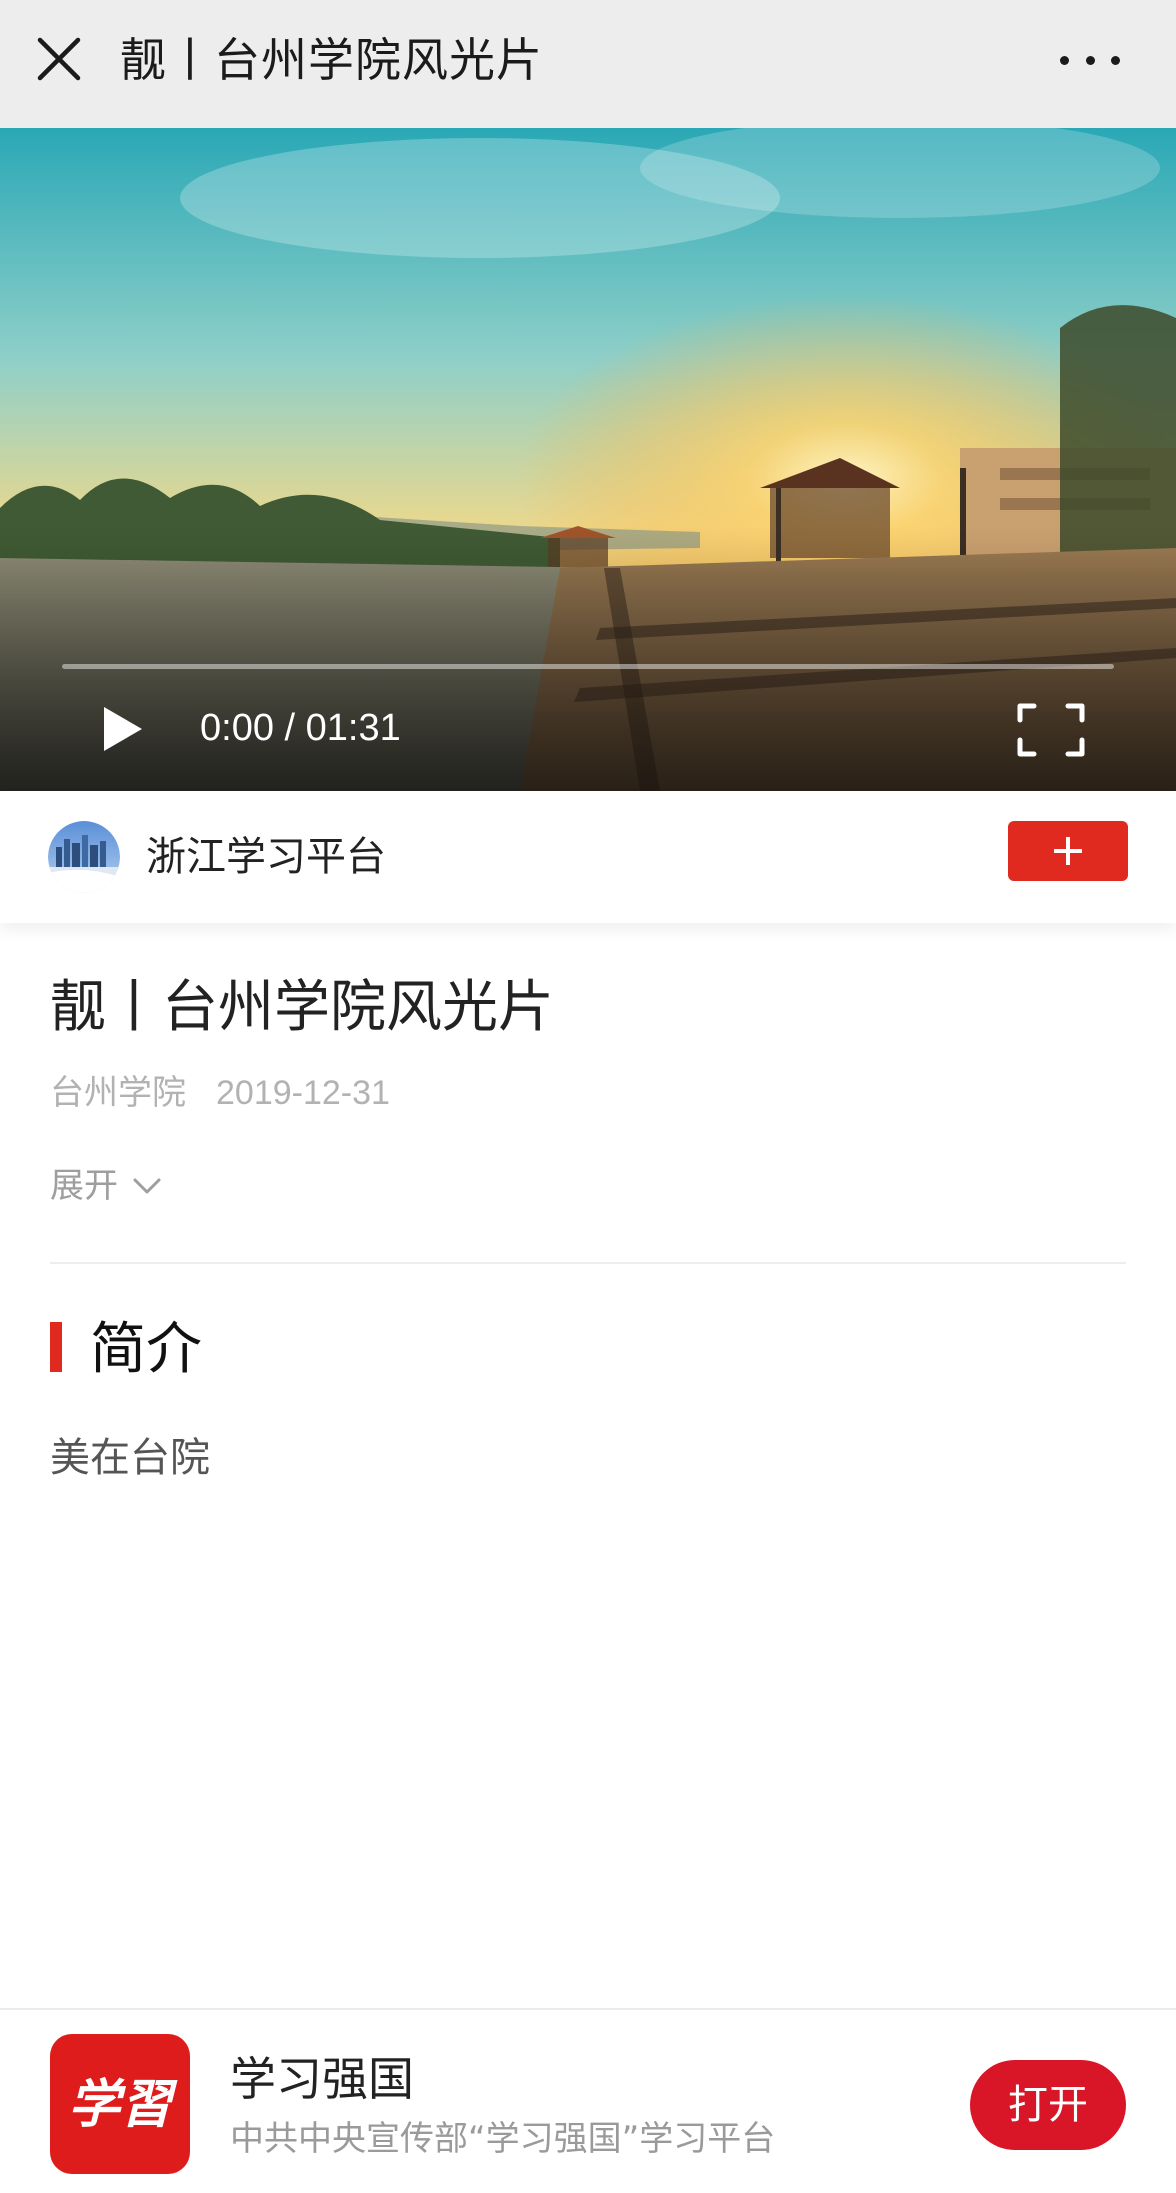 The width and height of the screenshot is (1176, 2193). I want to click on close-icon, so click(59, 59).